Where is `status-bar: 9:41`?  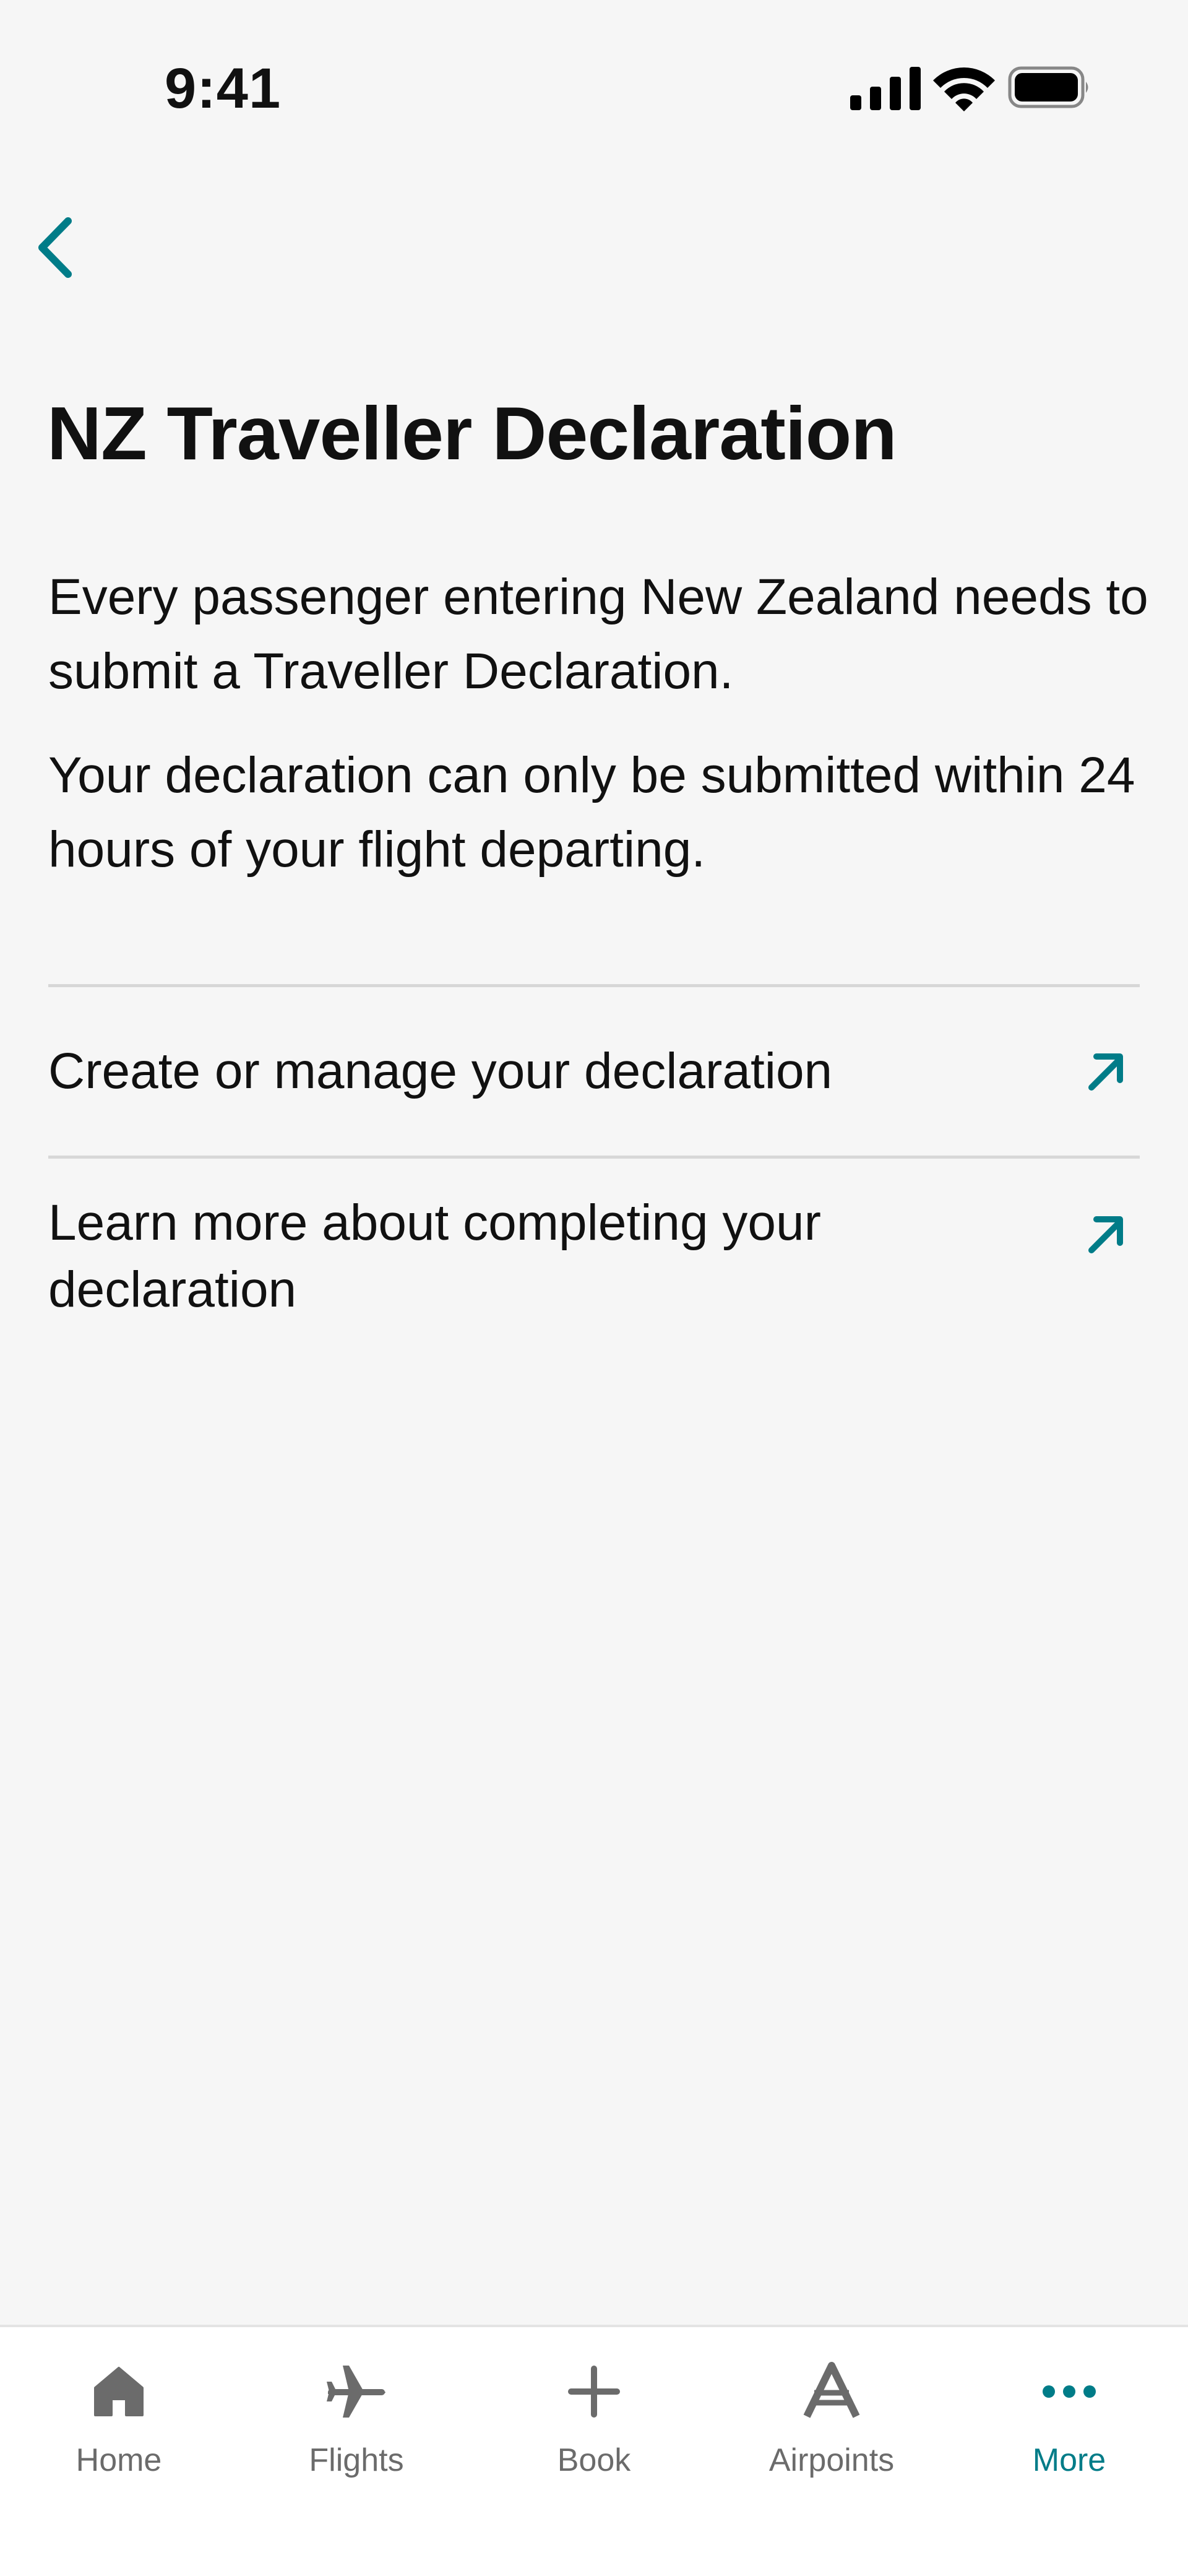 status-bar: 9:41 is located at coordinates (594, 83).